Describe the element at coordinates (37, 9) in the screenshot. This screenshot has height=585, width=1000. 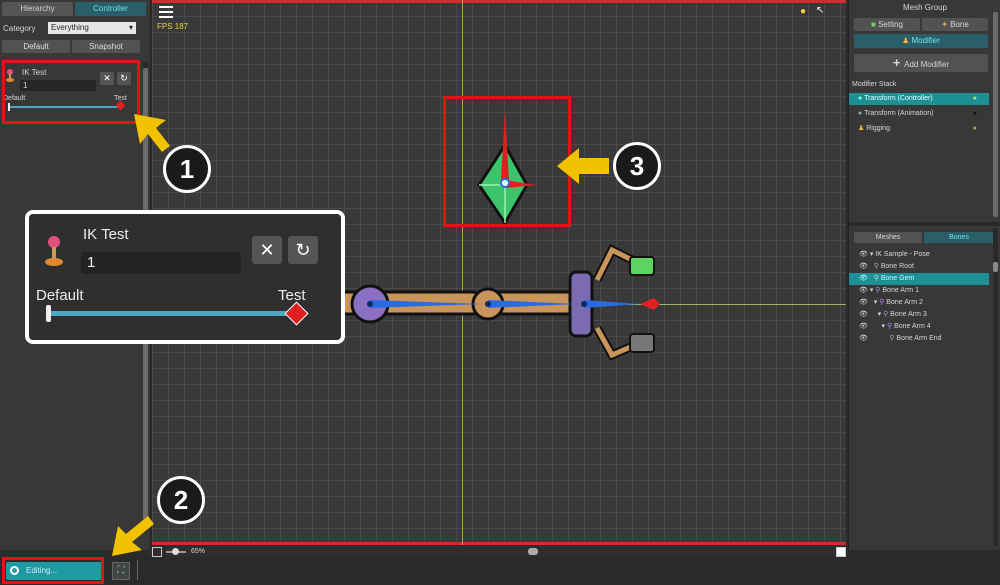
I see `tab-hierarchy: Hierarchy` at that location.